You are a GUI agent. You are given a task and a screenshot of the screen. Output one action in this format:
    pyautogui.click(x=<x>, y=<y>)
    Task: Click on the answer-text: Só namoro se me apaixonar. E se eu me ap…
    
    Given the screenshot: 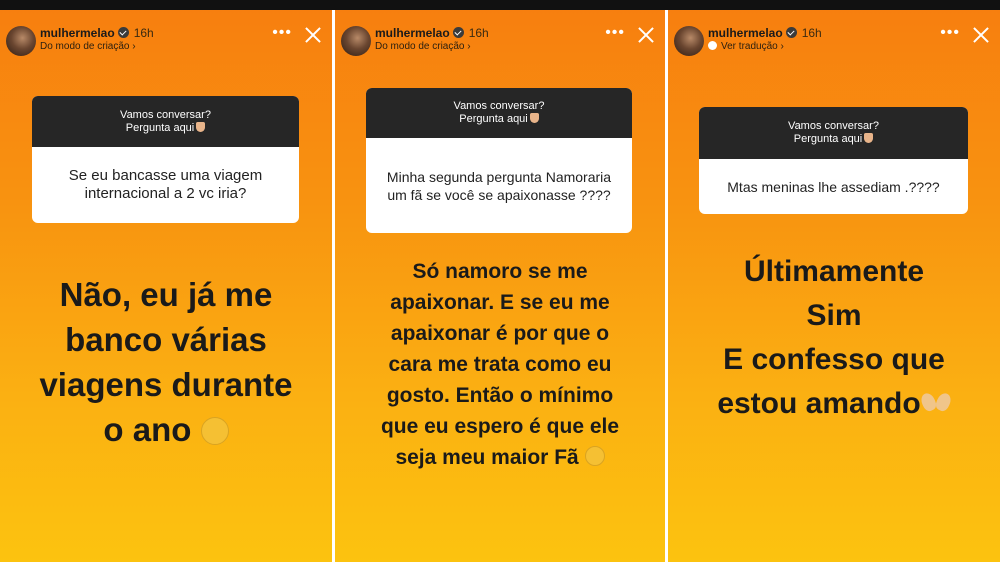 What is the action you would take?
    pyautogui.click(x=500, y=364)
    